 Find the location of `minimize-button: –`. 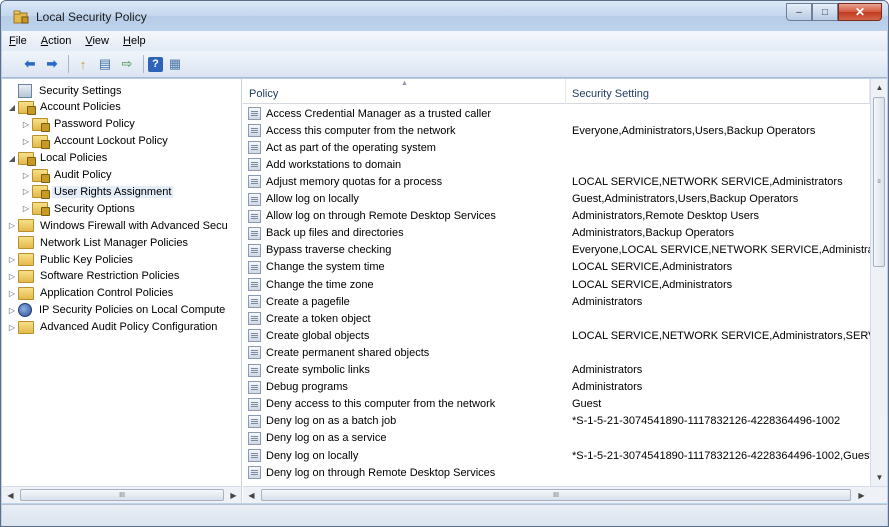

minimize-button: – is located at coordinates (799, 12).